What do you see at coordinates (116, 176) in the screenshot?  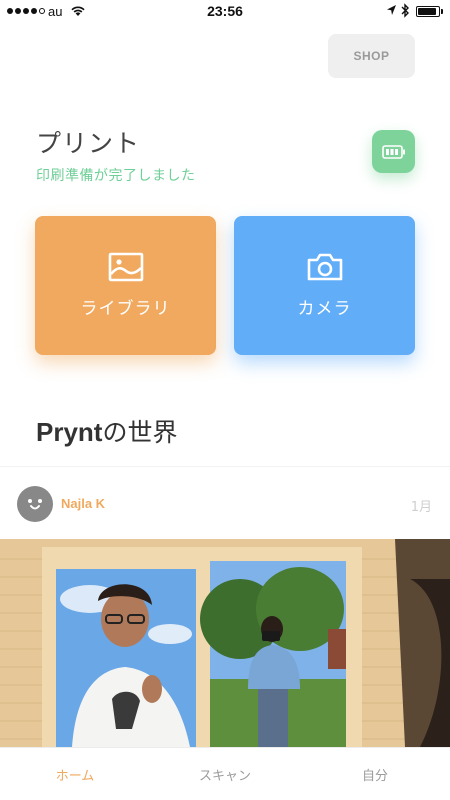 I see `print-status: 印刷準備が完了しました` at bounding box center [116, 176].